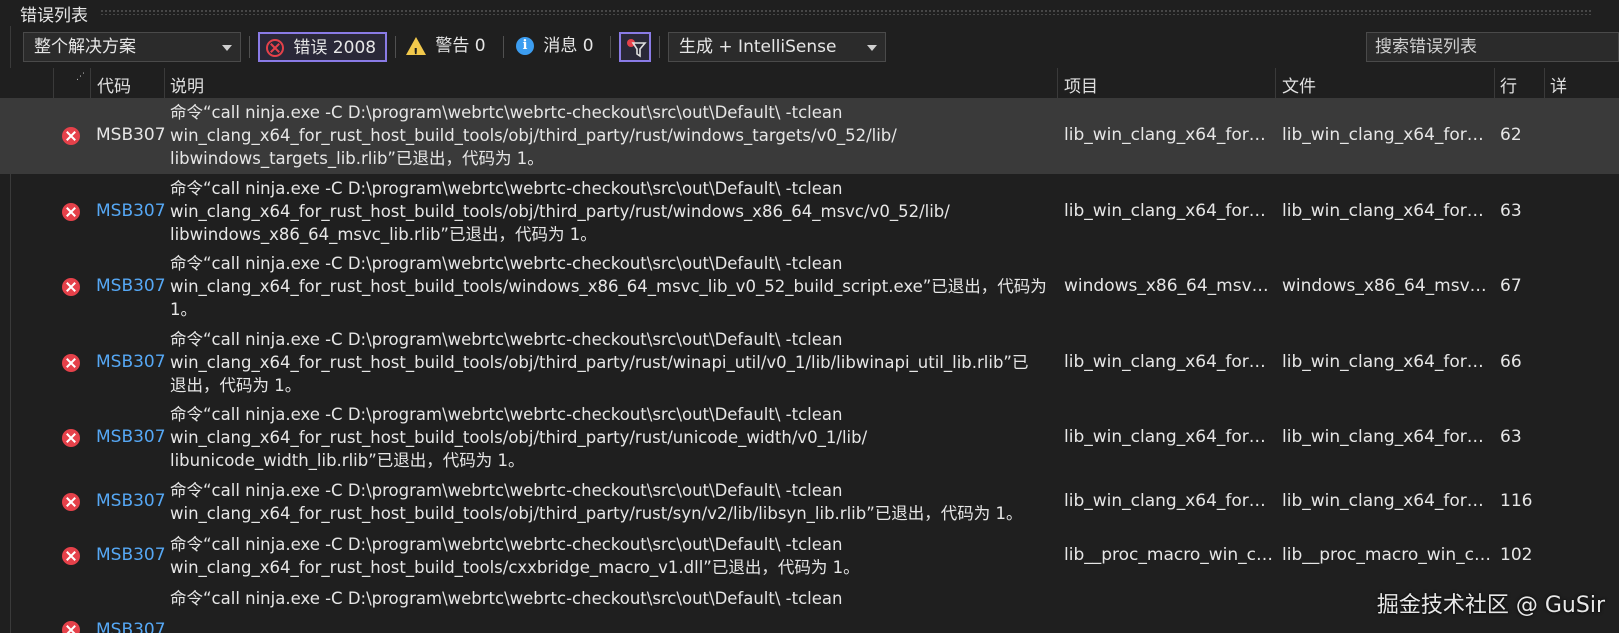  Describe the element at coordinates (1508, 84) in the screenshot. I see `column-header-line: 行` at that location.